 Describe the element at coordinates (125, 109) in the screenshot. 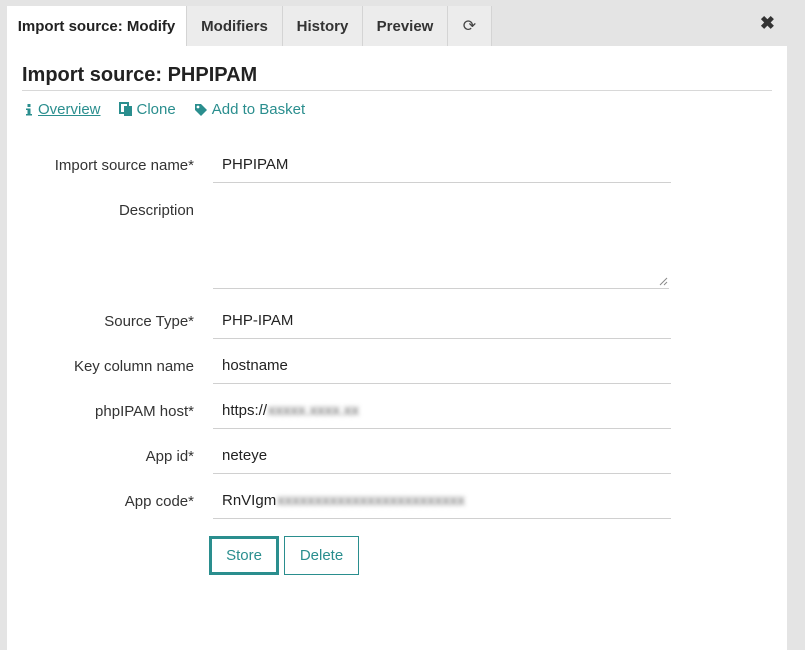

I see `copy-icon` at that location.